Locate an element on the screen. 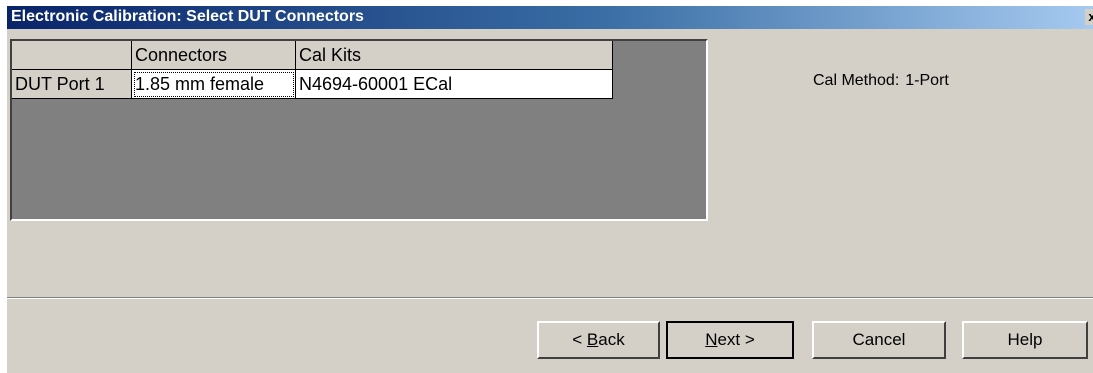 This screenshot has width=1093, height=373. next-button: Next > is located at coordinates (730, 340).